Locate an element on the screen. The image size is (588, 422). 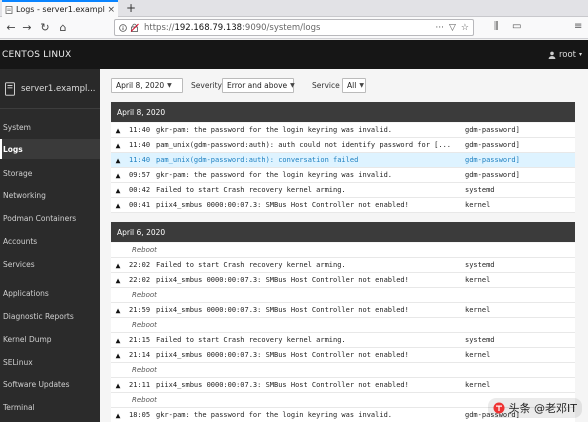
more-actions-icon: ··· is located at coordinates (439, 28).